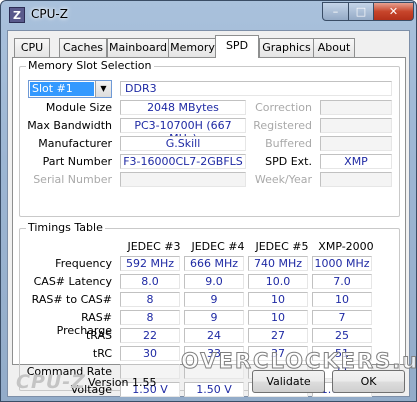 The height and width of the screenshot is (402, 417). What do you see at coordinates (356, 143) in the screenshot?
I see `buffered-value` at bounding box center [356, 143].